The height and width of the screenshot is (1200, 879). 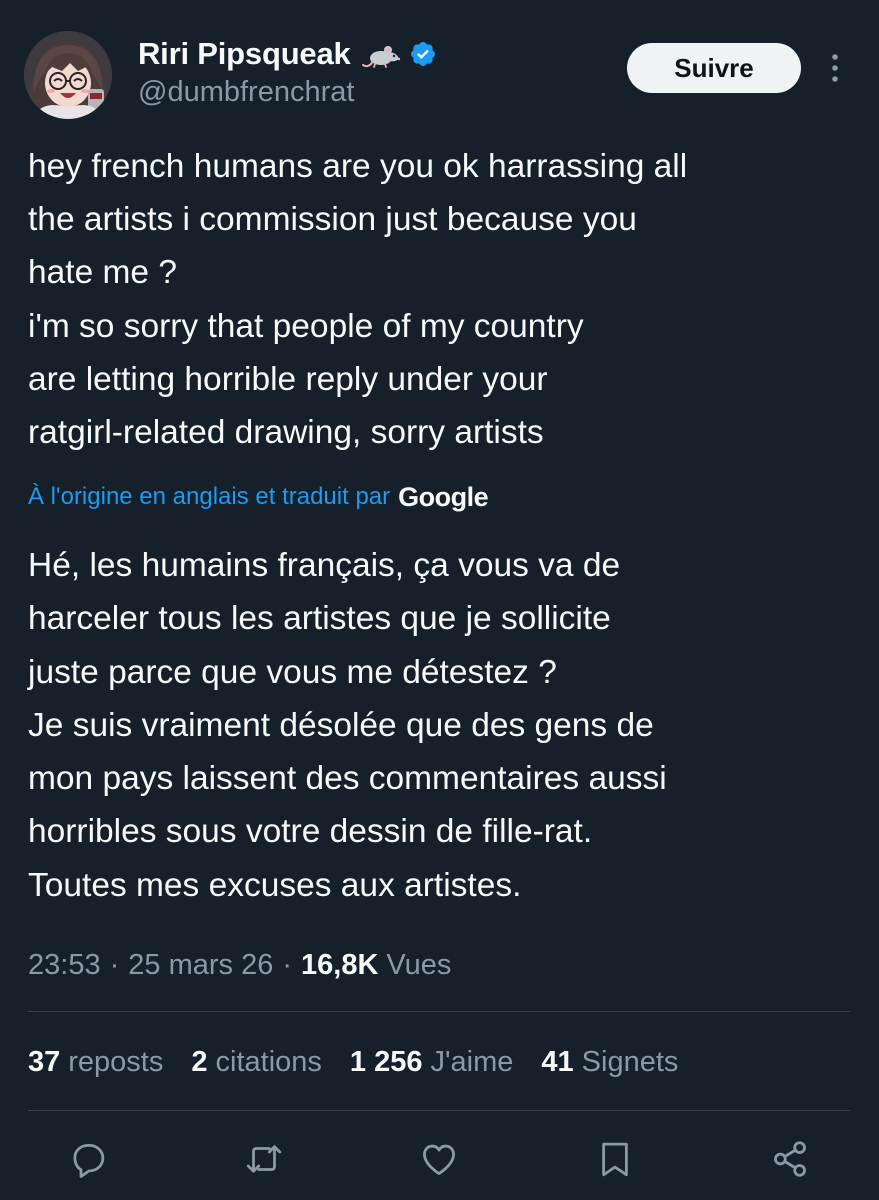 I want to click on stat-reposts: 37 reposts, so click(x=95, y=1062).